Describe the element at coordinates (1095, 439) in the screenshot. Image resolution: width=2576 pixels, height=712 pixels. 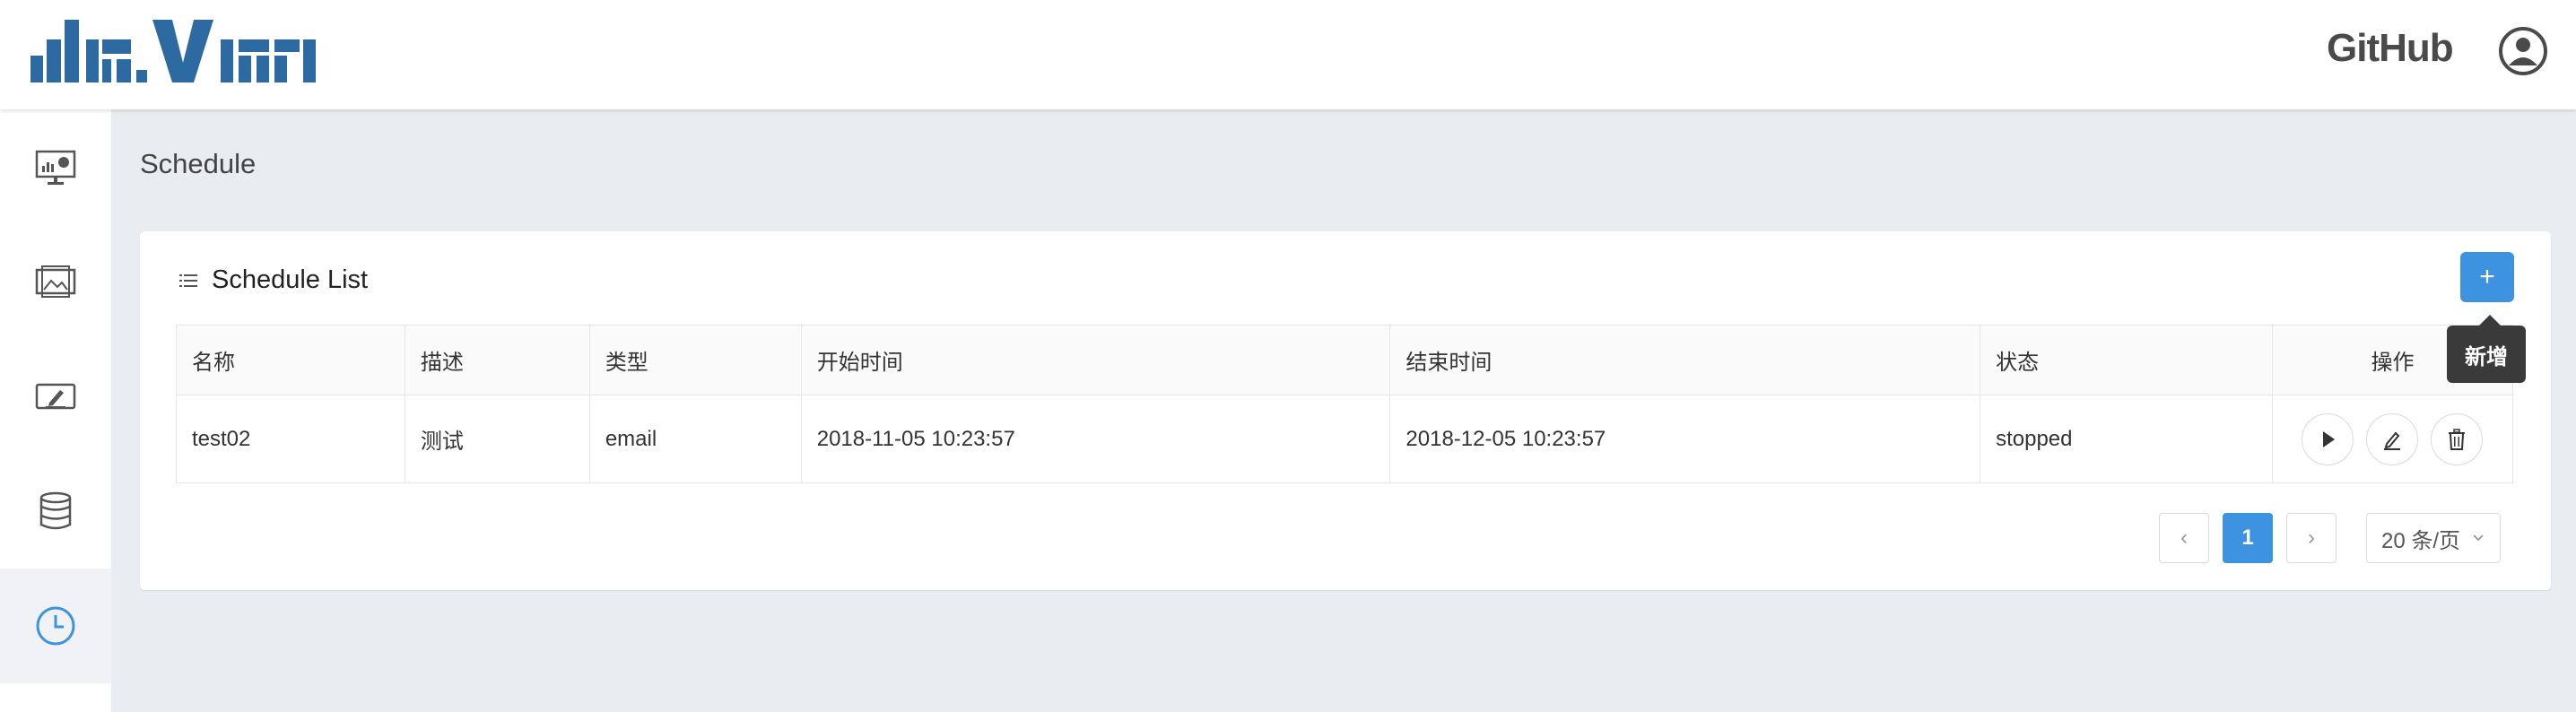
I see `cell-start-time: 2018-11-05 10:23:57` at that location.